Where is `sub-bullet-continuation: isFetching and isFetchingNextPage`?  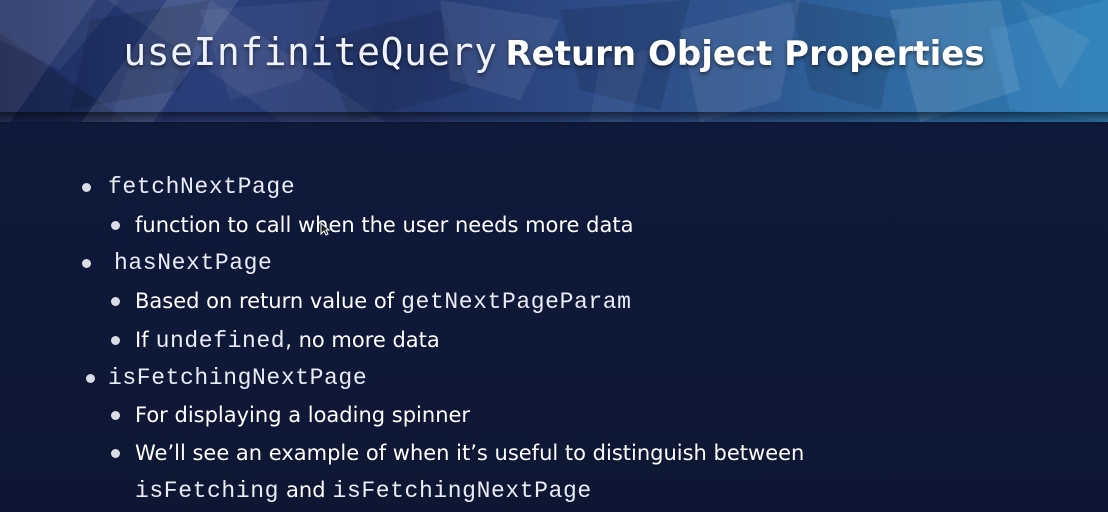
sub-bullet-continuation: isFetching and isFetchingNextPage is located at coordinates (363, 490).